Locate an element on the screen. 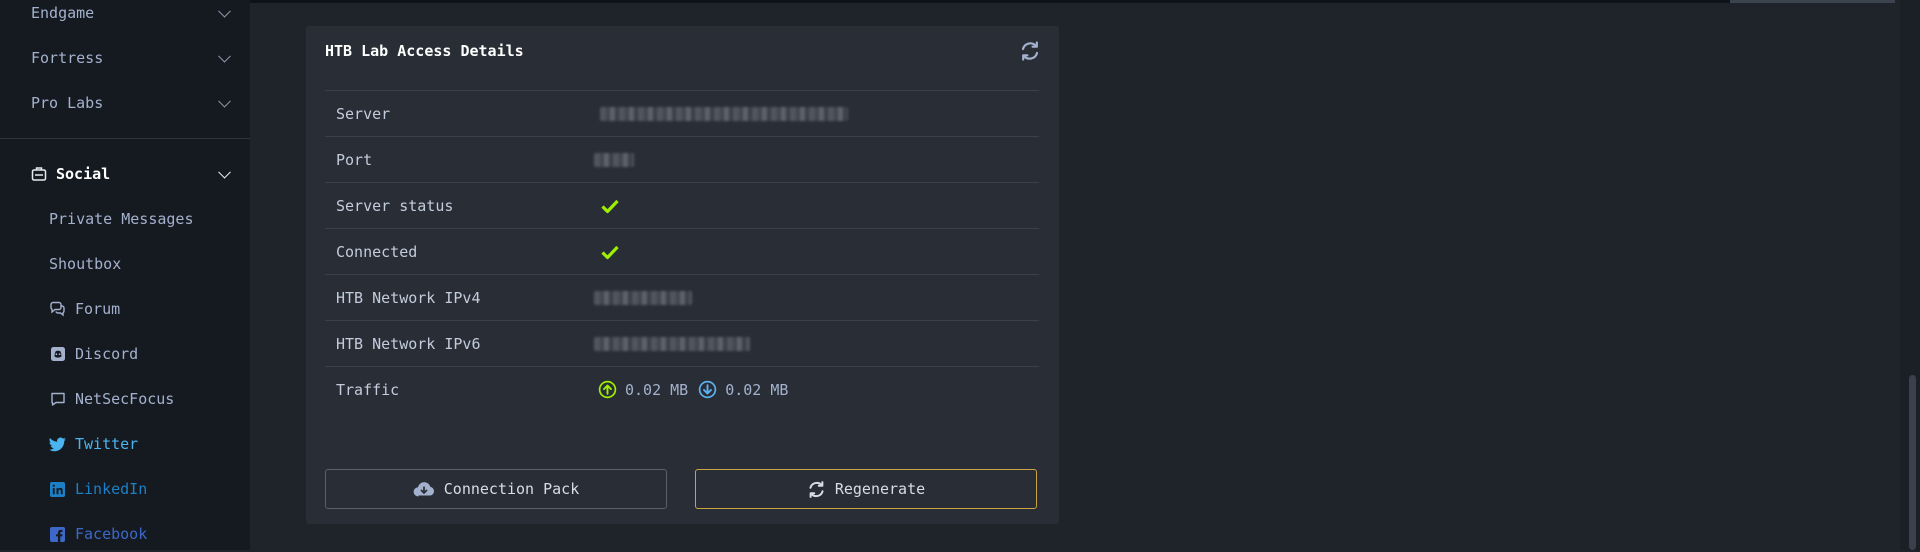 Image resolution: width=1920 pixels, height=552 pixels. sidebar-item-private-messages: Private Messages is located at coordinates (125, 219).